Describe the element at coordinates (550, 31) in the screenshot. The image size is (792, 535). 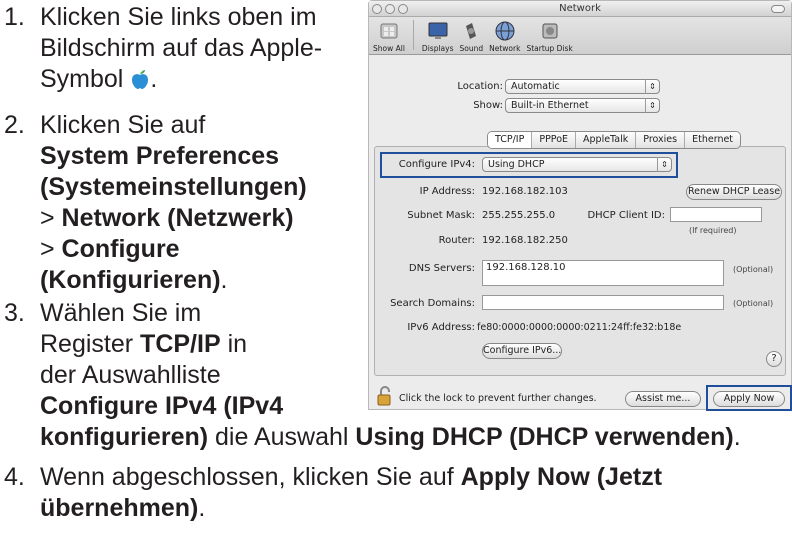
I see `disk-icon` at that location.